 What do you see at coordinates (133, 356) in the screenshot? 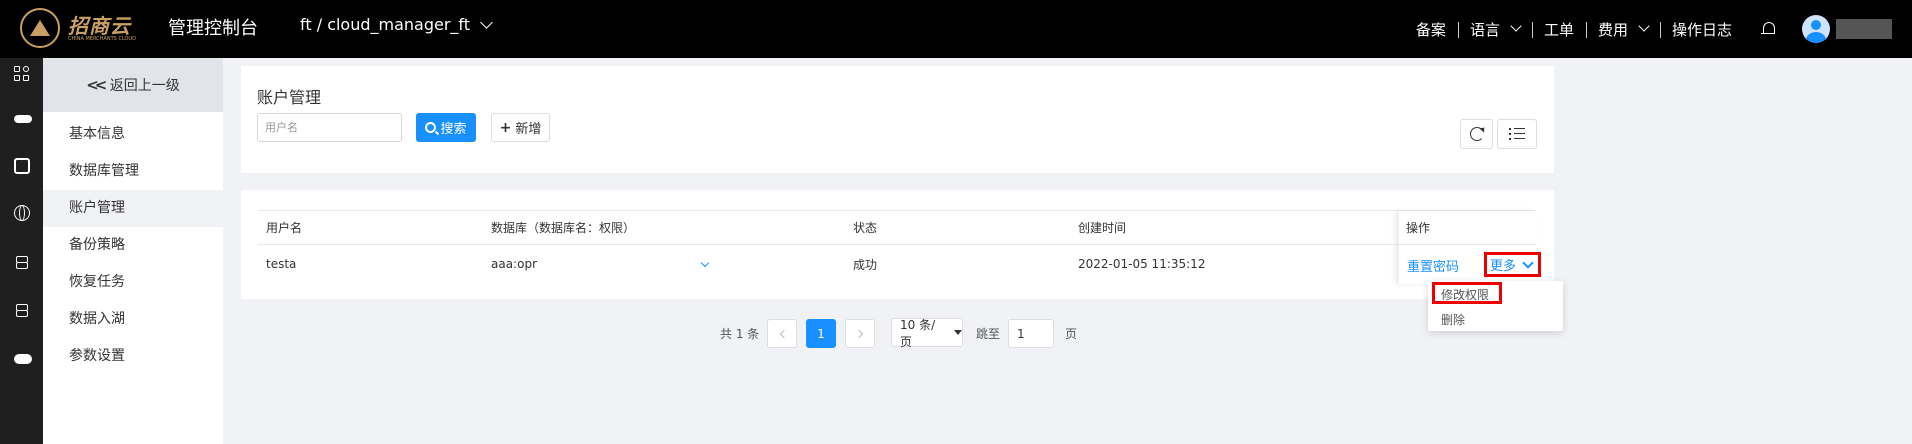
I see `sidebar-item-params: 参数设置` at bounding box center [133, 356].